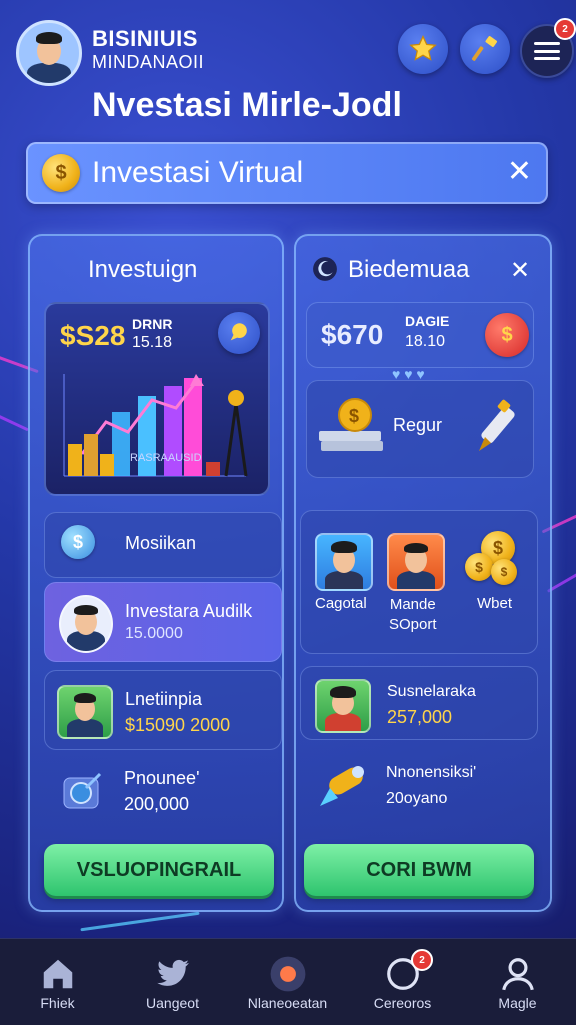 The width and height of the screenshot is (576, 1025). What do you see at coordinates (342, 786) in the screenshot?
I see `rocket-coin-icon` at bounding box center [342, 786].